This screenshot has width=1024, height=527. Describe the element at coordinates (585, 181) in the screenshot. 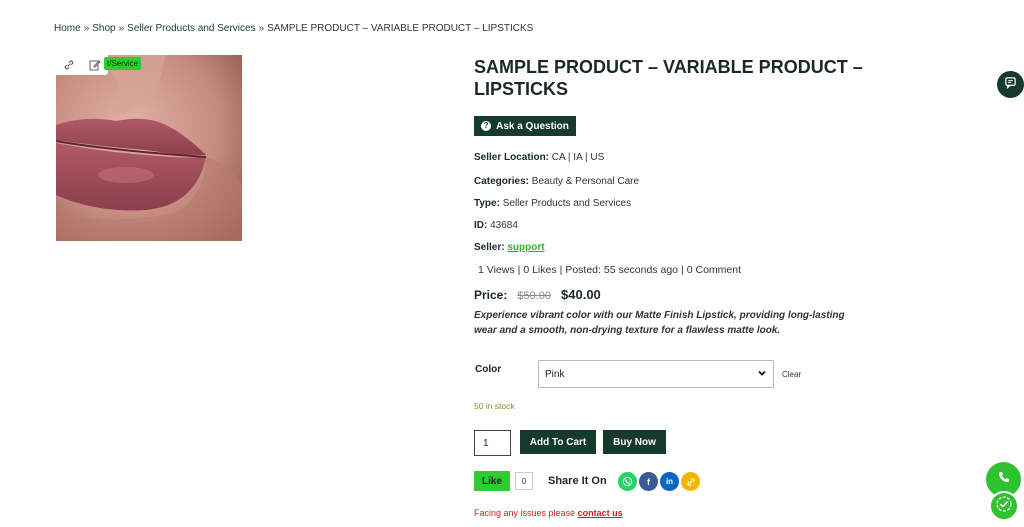

I see `categories-value: Beauty & Personal Care` at that location.